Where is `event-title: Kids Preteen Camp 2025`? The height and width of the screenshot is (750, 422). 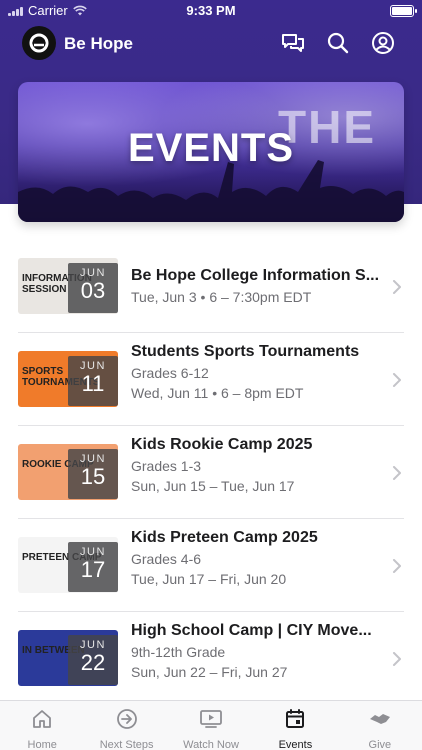 event-title: Kids Preteen Camp 2025 is located at coordinates (224, 537).